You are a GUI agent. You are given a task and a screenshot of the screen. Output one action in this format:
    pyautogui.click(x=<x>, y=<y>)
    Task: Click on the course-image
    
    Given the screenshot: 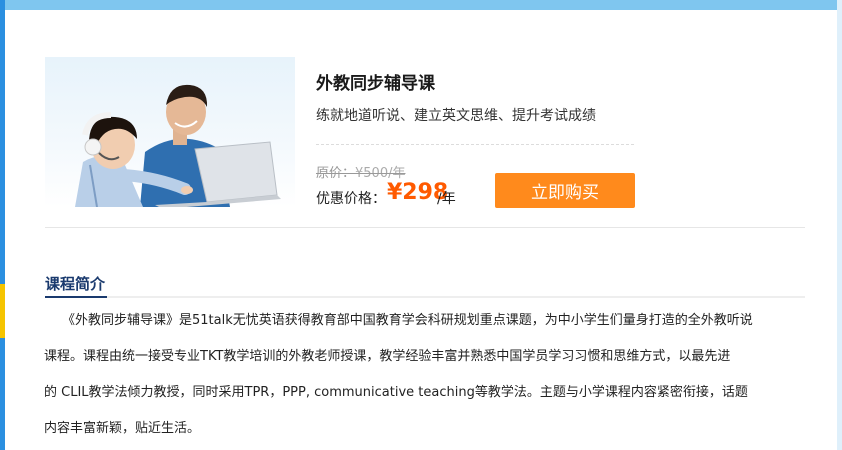 What is the action you would take?
    pyautogui.click(x=170, y=132)
    